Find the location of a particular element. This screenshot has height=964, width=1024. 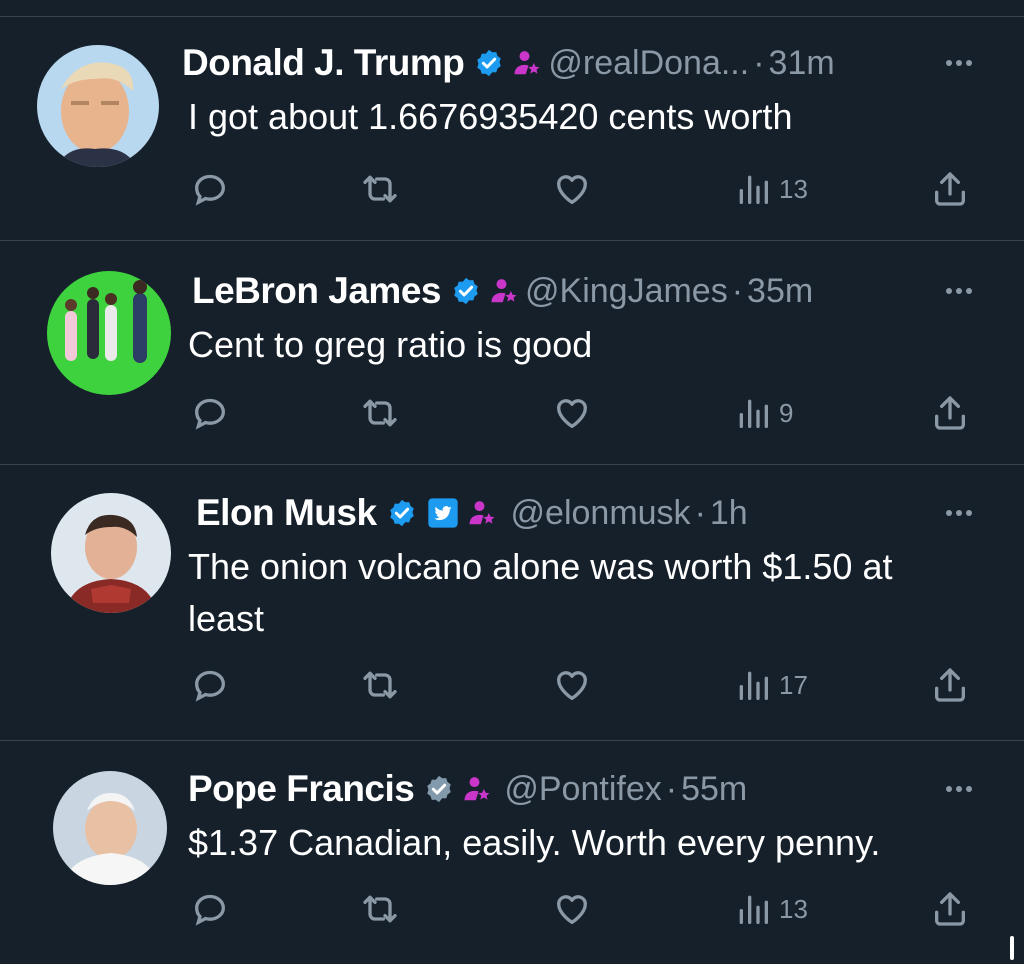

views-button: 17 is located at coordinates (770, 685).